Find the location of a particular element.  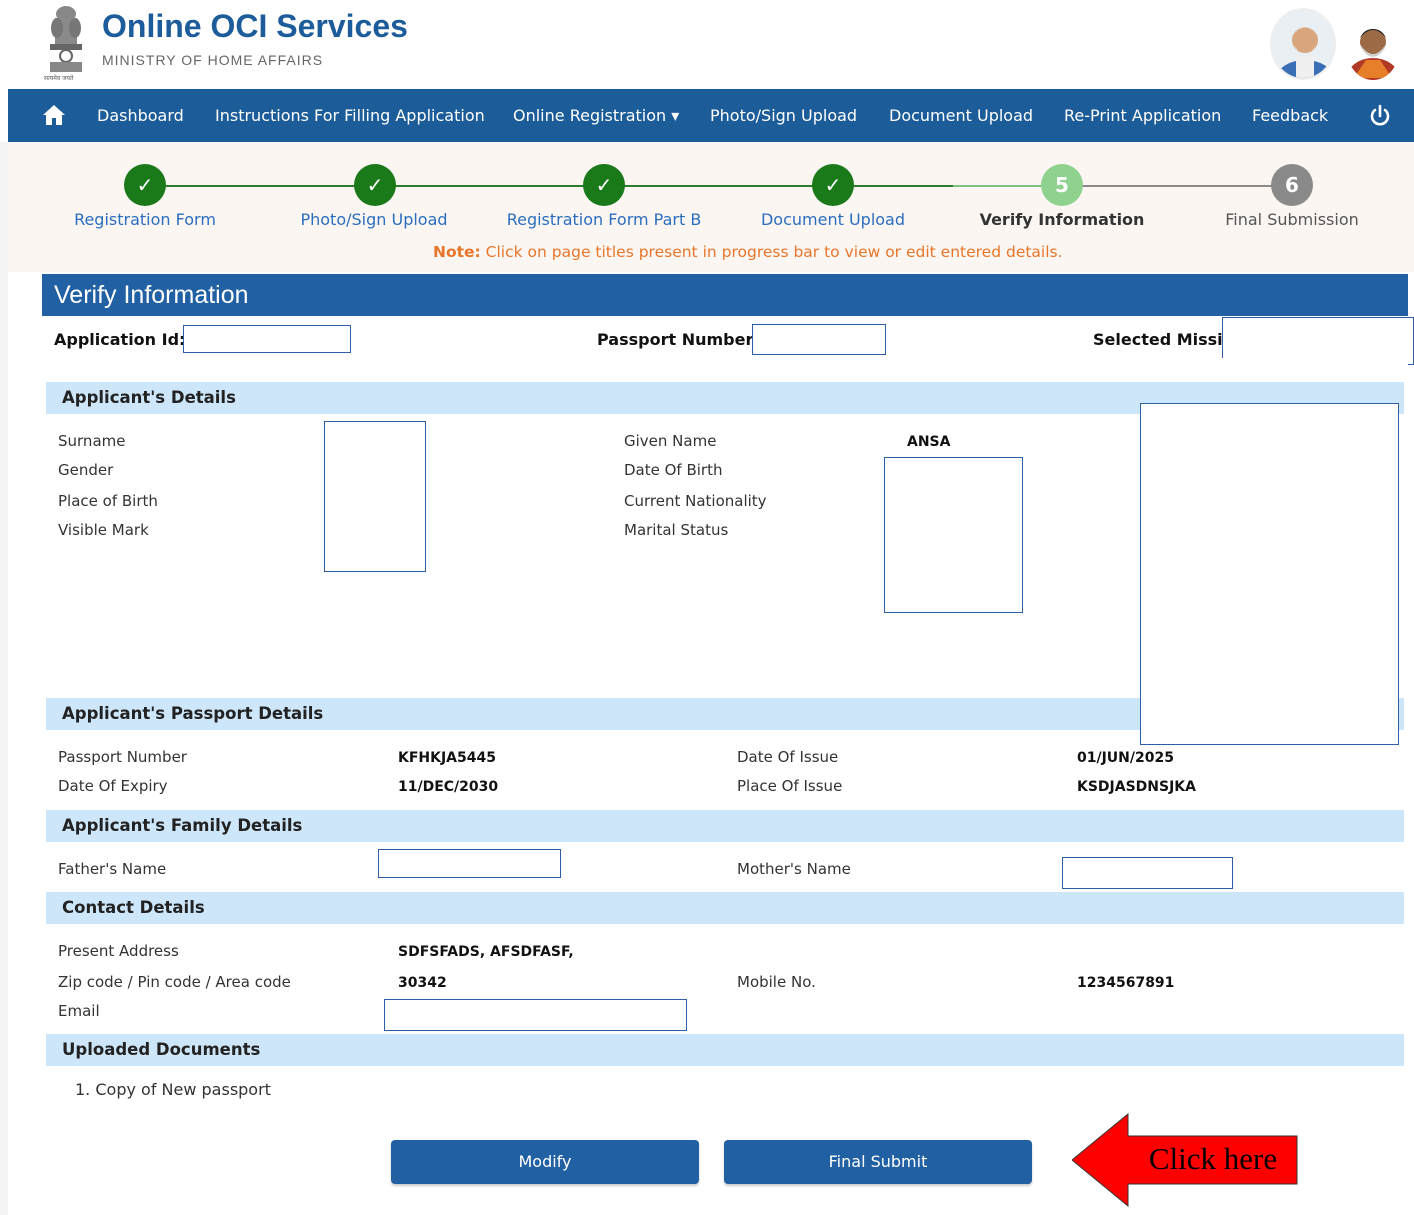

step-final-submission: Final Submission is located at coordinates (1292, 219).